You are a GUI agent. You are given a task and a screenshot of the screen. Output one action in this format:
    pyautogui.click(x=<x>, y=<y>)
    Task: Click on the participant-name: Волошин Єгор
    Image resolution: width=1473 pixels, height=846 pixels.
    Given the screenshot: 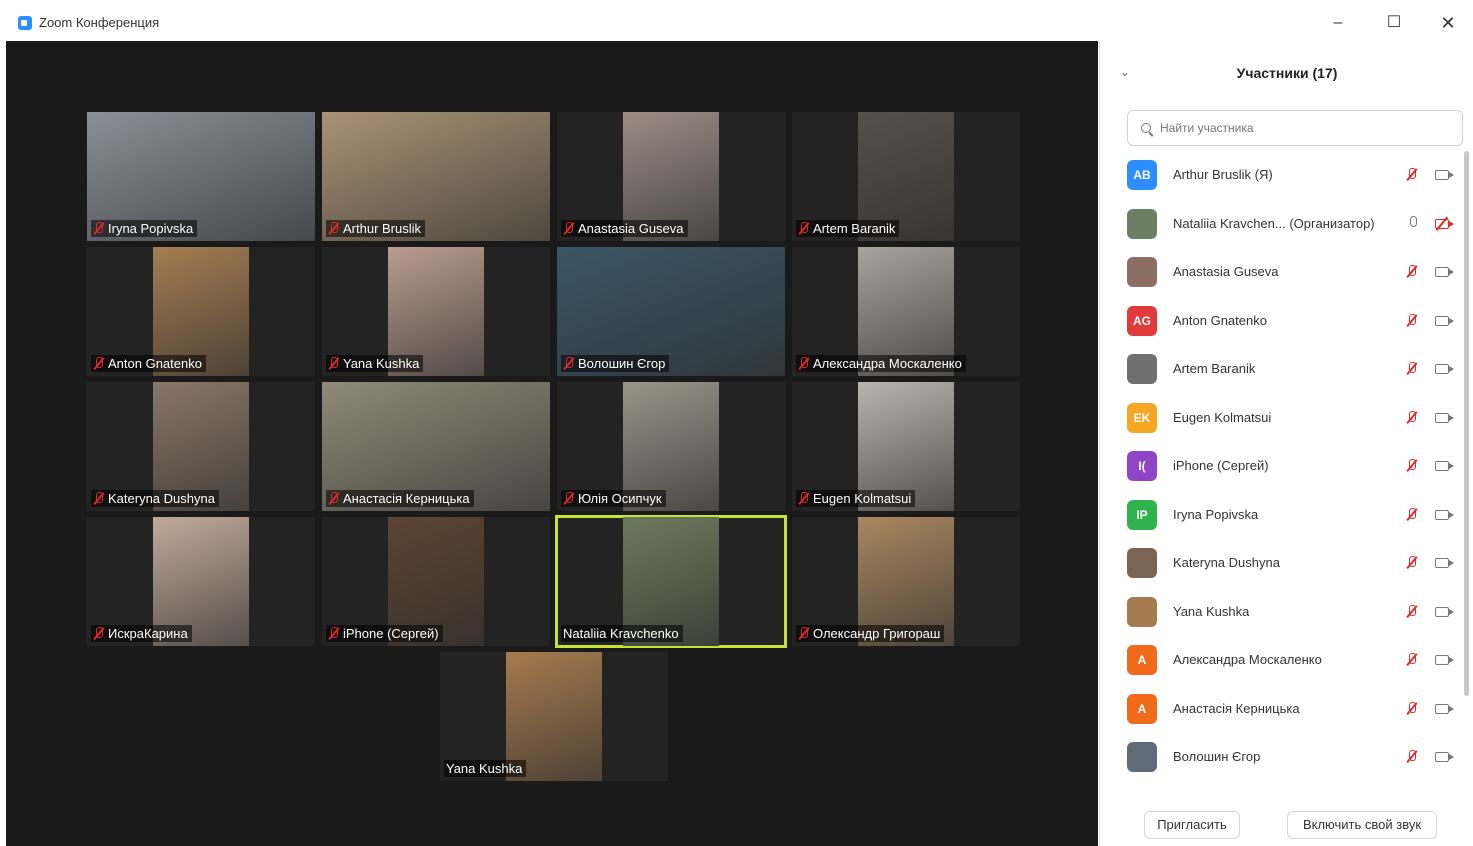 What is the action you would take?
    pyautogui.click(x=1217, y=756)
    